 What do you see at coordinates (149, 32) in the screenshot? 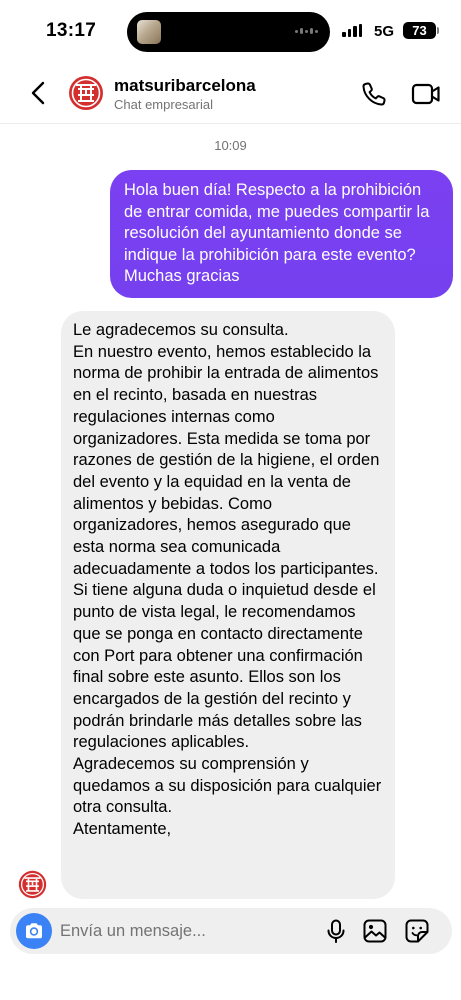
I see `now-playing-thumbnail` at bounding box center [149, 32].